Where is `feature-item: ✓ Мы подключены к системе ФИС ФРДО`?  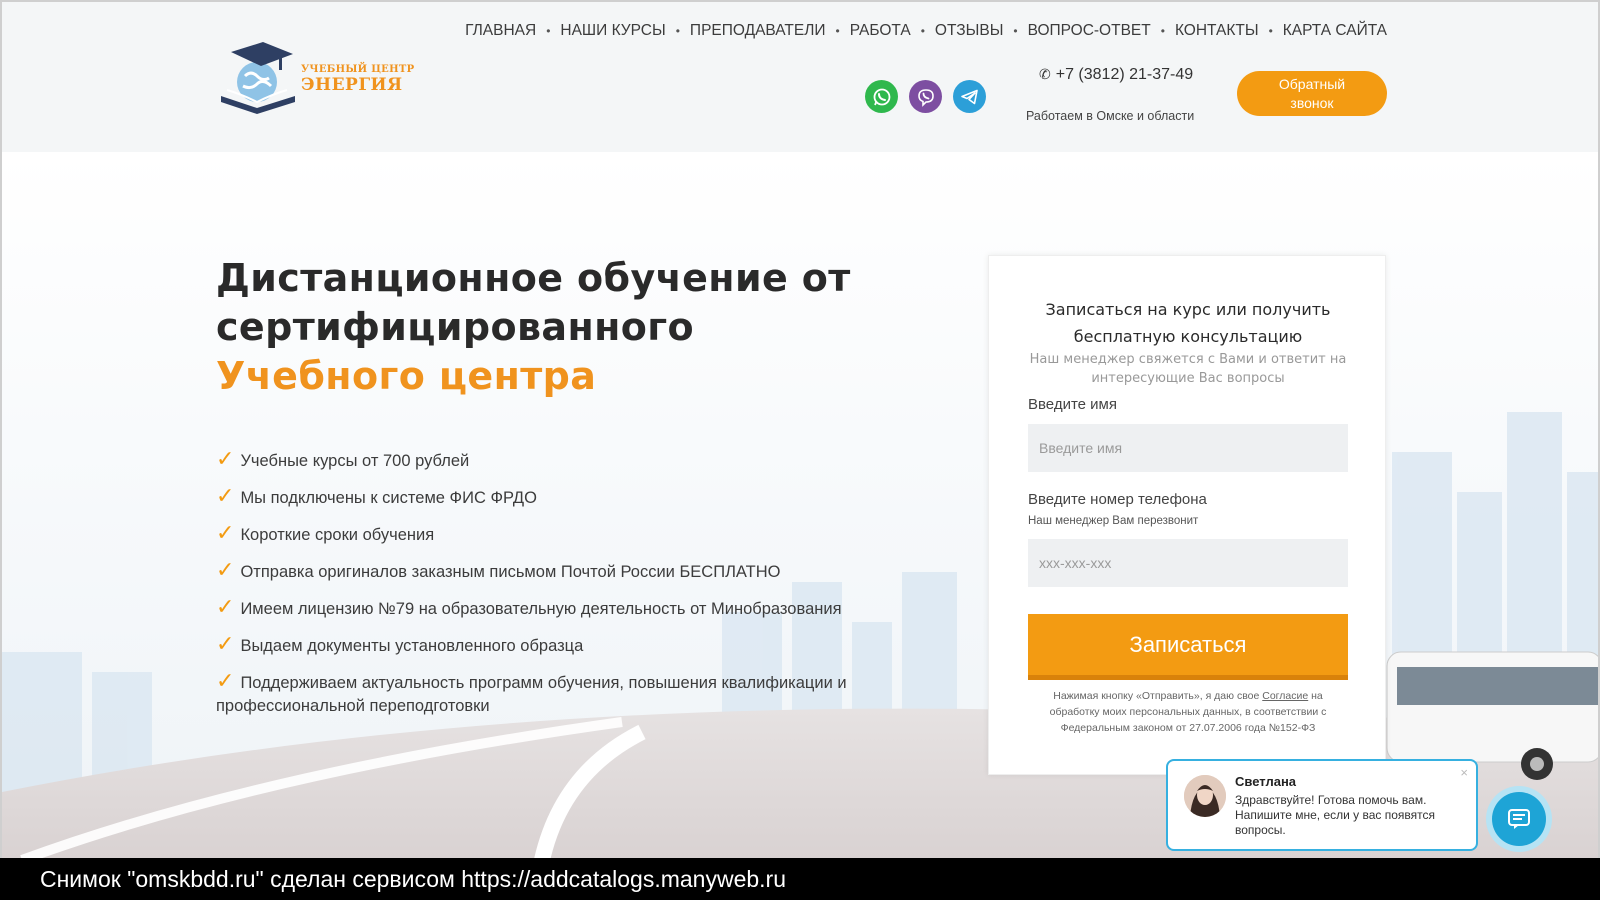 feature-item: ✓ Мы подключены к системе ФИС ФРДО is located at coordinates (376, 496).